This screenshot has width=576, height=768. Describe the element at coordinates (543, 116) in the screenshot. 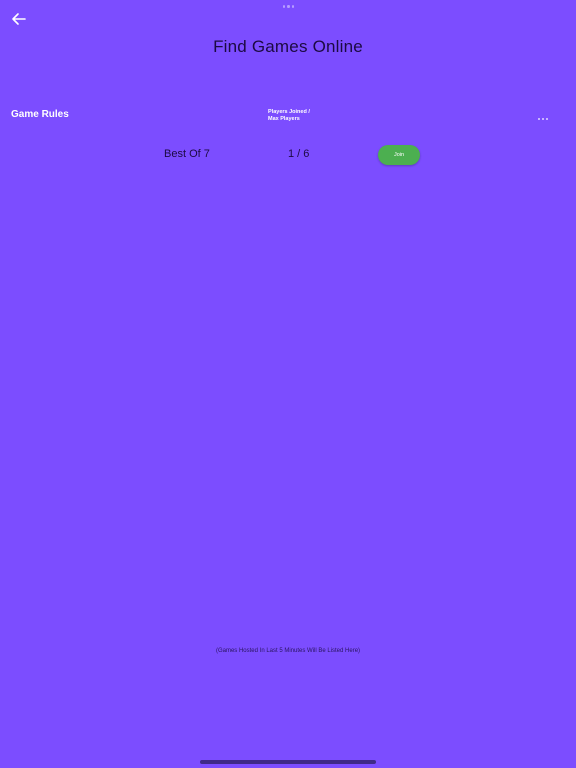

I see `more-options-button` at that location.